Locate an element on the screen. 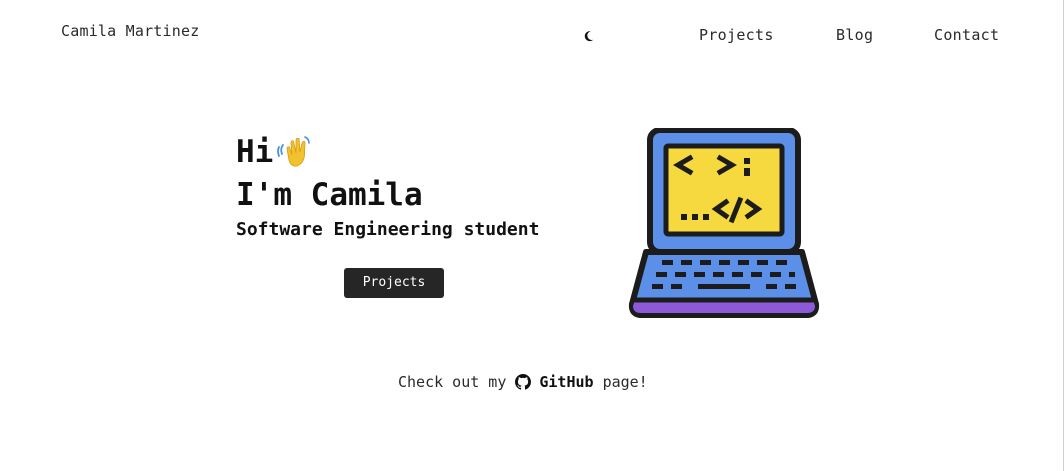 The height and width of the screenshot is (471, 1064). hero-name: I'm Camila is located at coordinates (329, 195).